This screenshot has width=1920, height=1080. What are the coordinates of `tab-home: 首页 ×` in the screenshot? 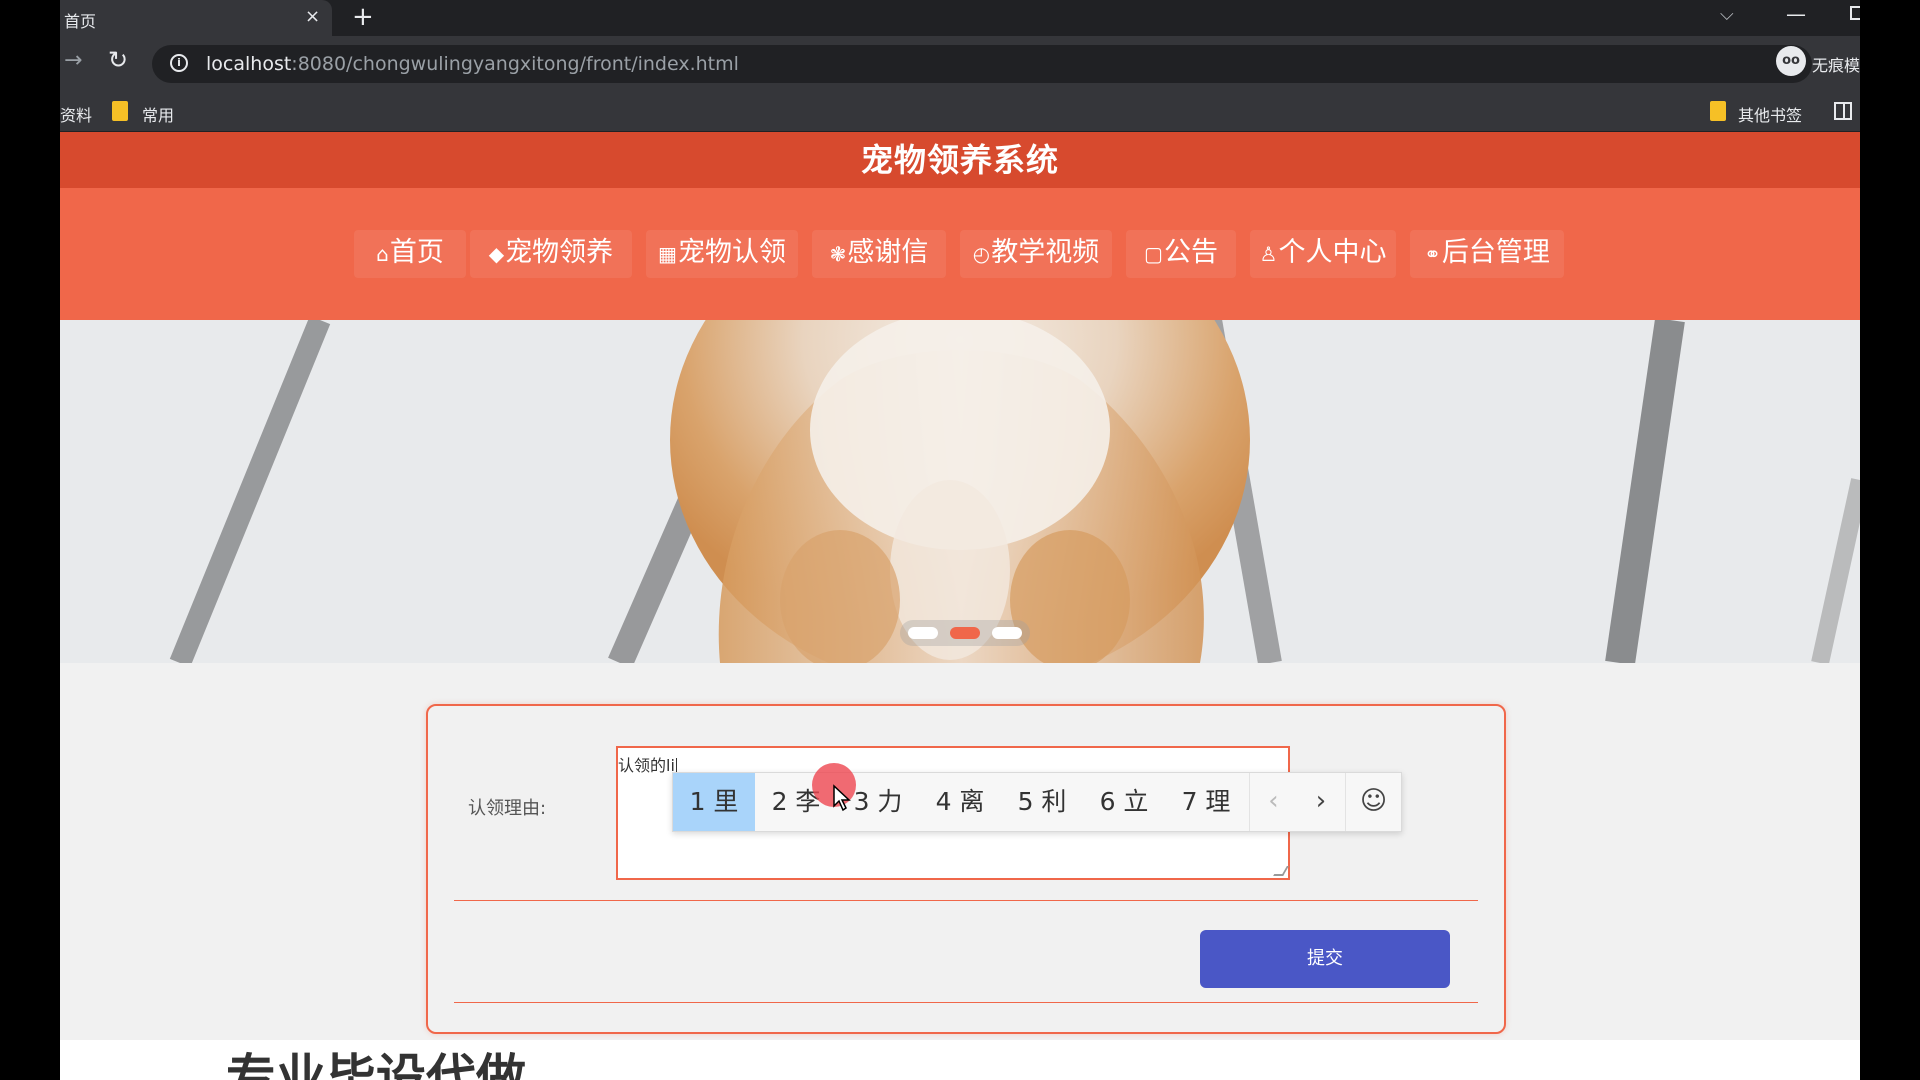 It's located at (196, 18).